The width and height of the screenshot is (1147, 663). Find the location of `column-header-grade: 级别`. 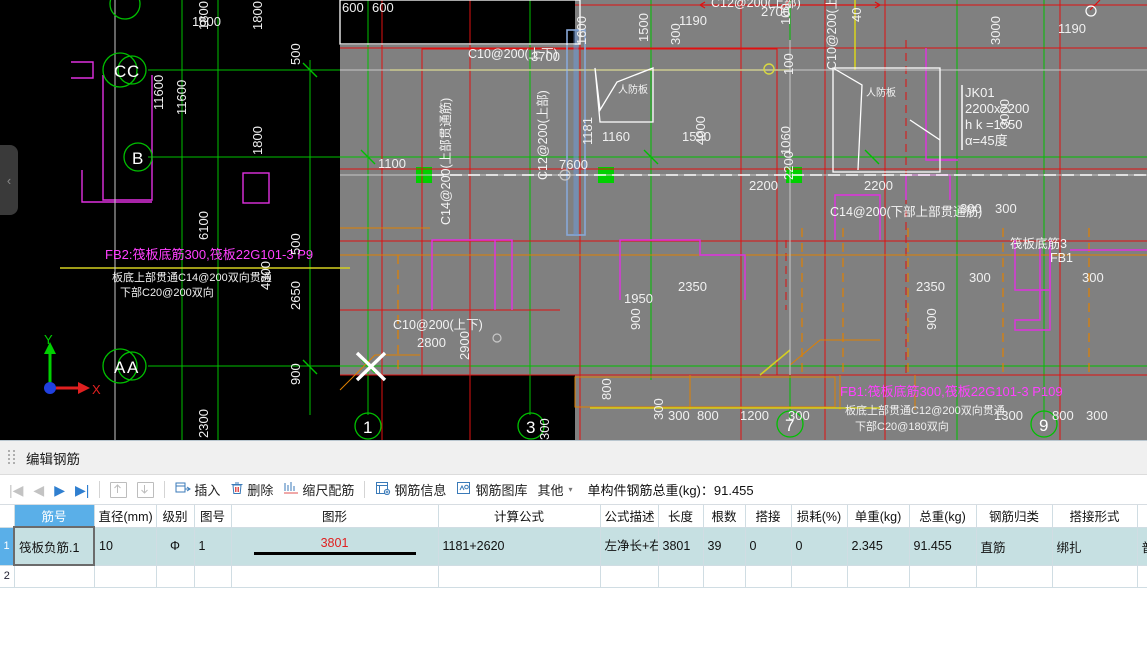

column-header-grade: 级别 is located at coordinates (175, 516).